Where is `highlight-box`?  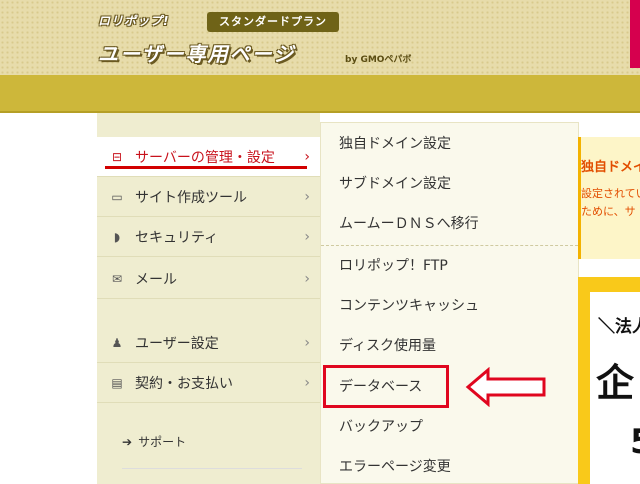
highlight-box is located at coordinates (386, 386).